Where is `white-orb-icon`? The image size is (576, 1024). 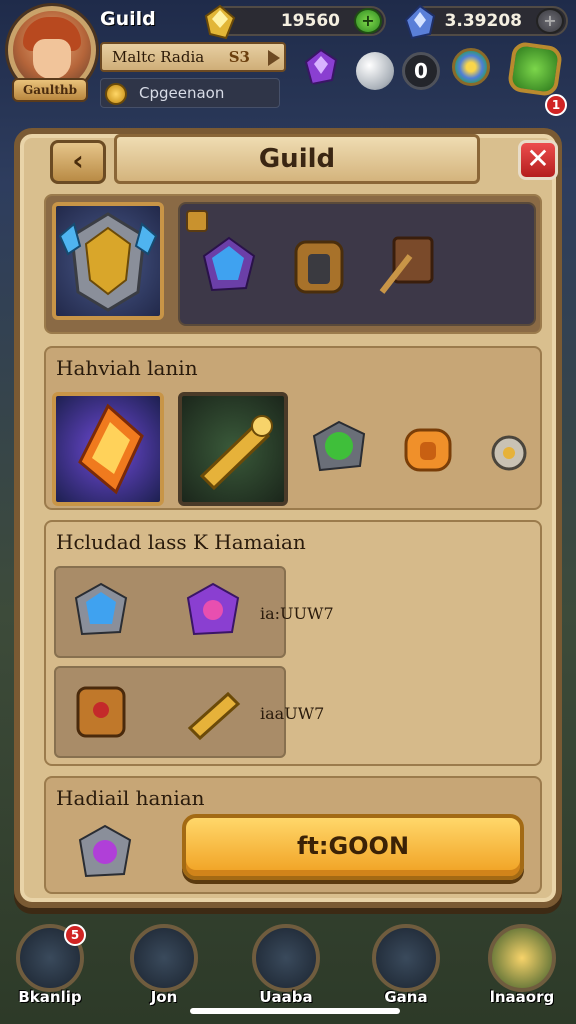
white-orb-icon is located at coordinates (375, 71).